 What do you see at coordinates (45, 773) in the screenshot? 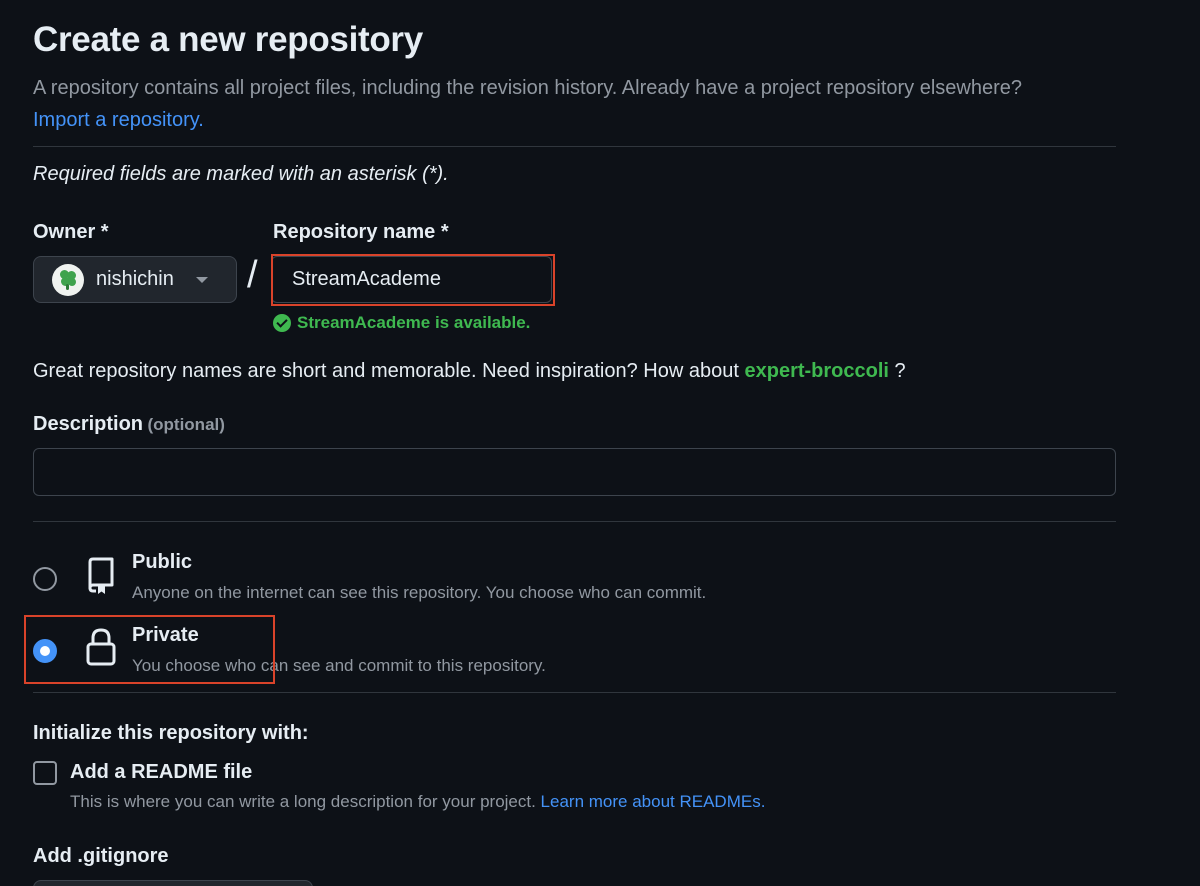
I see `readme-checkbox` at bounding box center [45, 773].